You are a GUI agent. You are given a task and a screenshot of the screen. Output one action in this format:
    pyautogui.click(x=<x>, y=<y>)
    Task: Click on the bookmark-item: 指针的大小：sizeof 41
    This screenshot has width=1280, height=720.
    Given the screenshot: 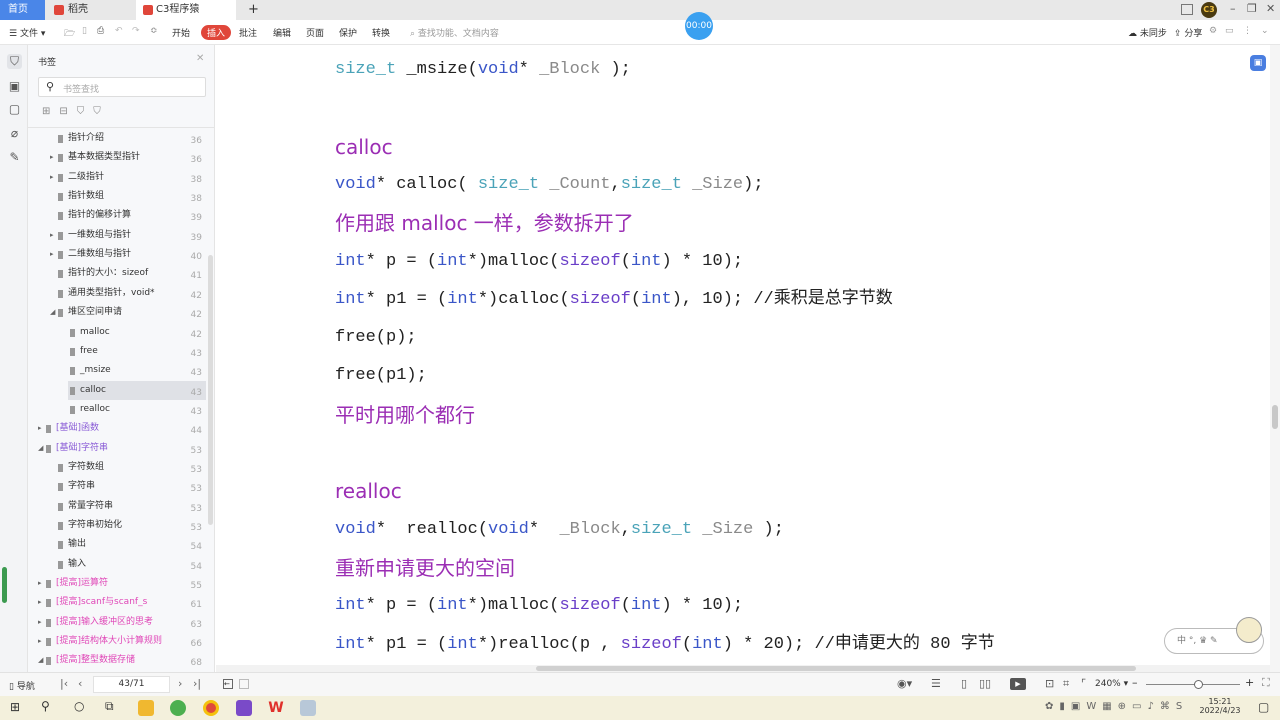 What is the action you would take?
    pyautogui.click(x=117, y=273)
    